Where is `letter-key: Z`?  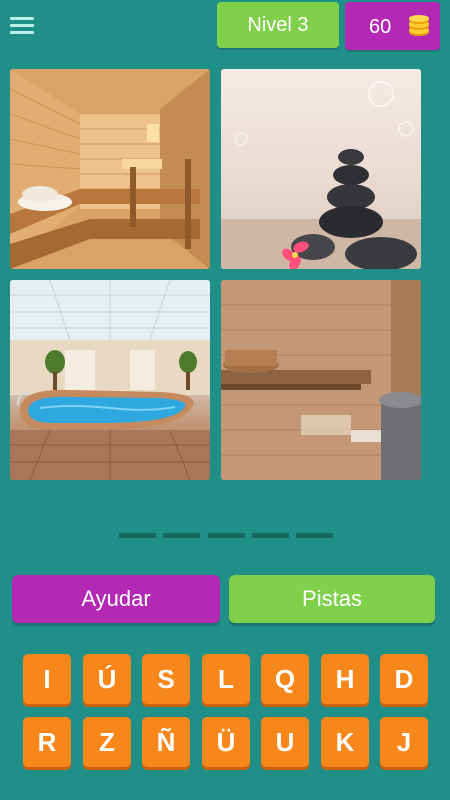
letter-key: Z is located at coordinates (107, 742).